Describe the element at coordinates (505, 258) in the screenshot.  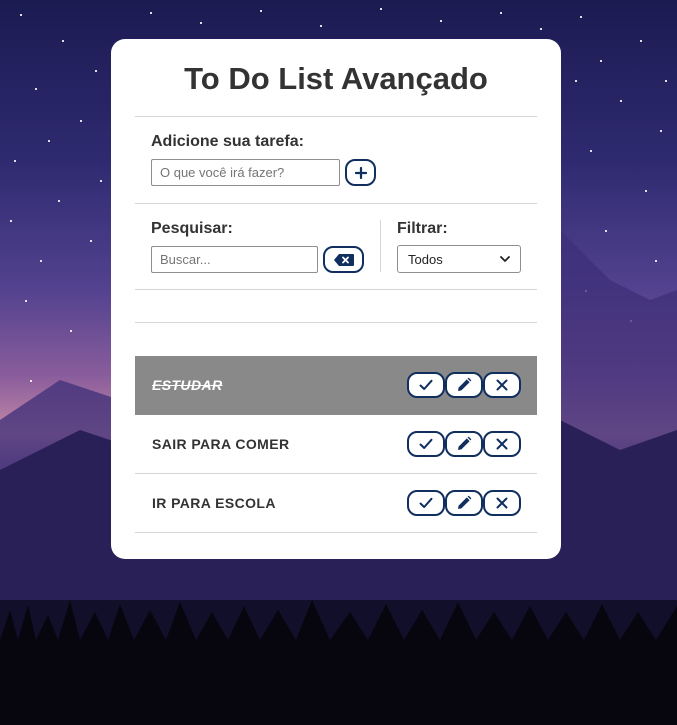
I see `chevron-down-icon` at that location.